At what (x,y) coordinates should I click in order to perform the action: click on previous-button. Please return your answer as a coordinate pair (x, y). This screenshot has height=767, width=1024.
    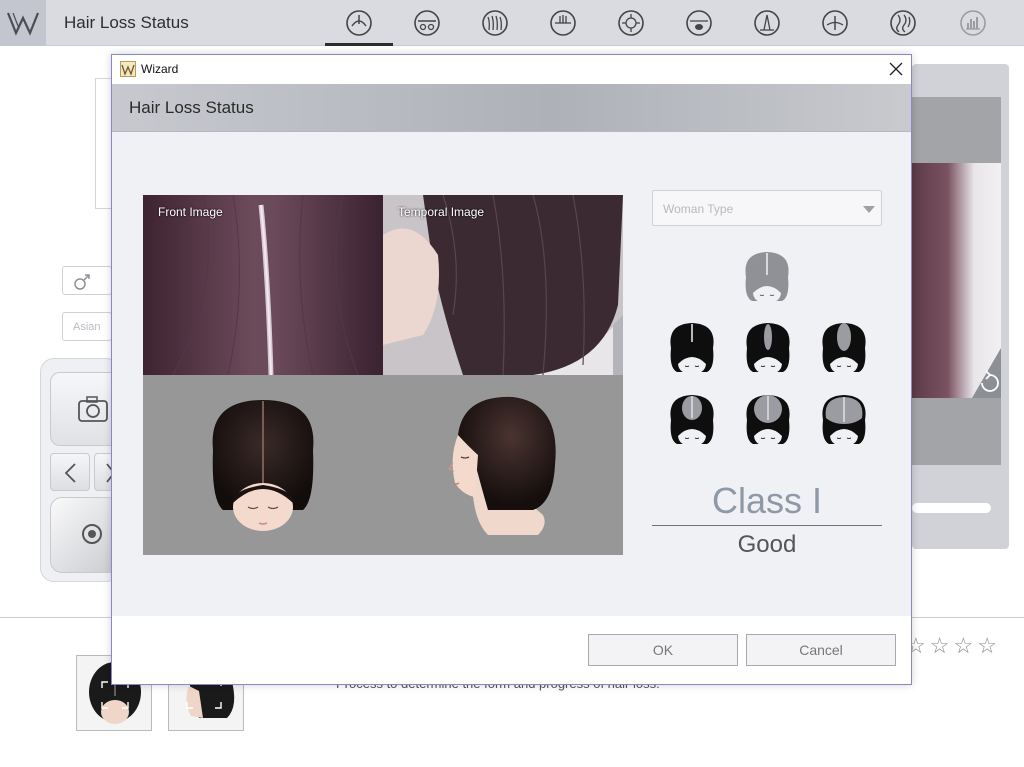
    Looking at the image, I should click on (70, 472).